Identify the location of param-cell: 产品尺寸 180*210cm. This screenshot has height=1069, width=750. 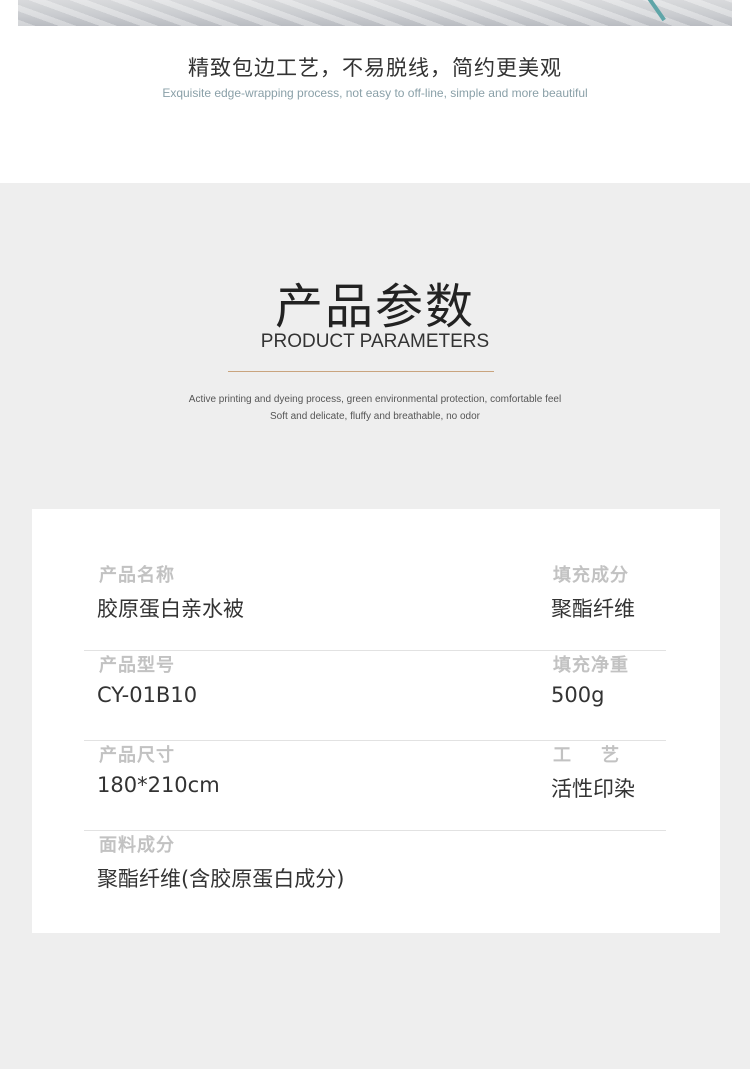
(158, 769).